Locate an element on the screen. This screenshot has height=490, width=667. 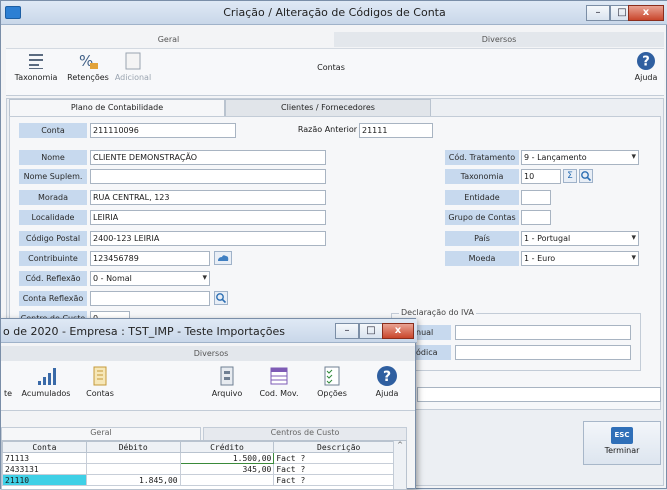
razao-anterior-label: Razão Anterior is located at coordinates (327, 129).